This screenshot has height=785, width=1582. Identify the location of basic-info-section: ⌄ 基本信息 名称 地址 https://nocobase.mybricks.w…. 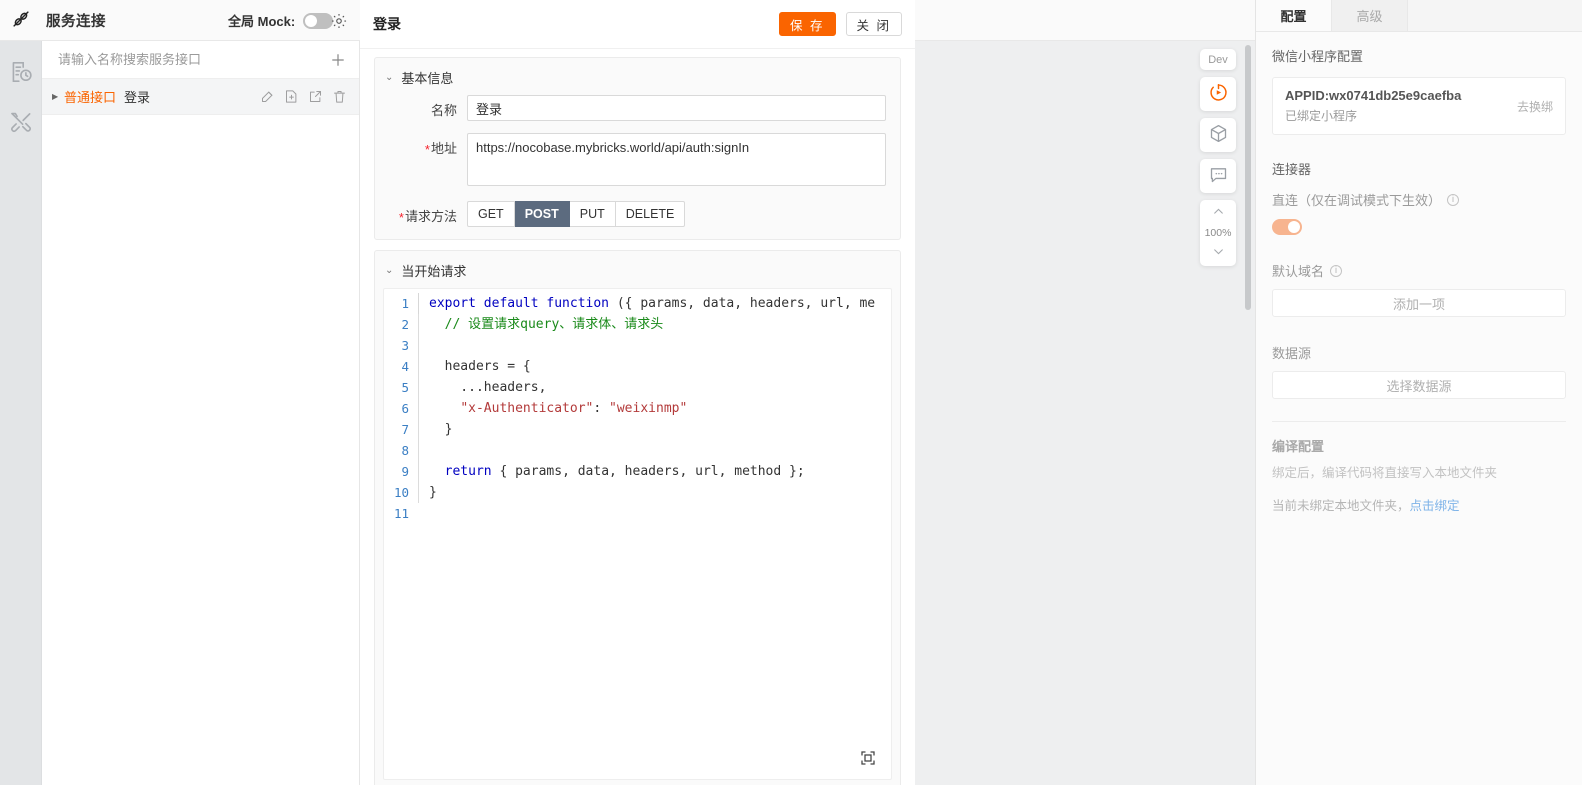
(637, 148).